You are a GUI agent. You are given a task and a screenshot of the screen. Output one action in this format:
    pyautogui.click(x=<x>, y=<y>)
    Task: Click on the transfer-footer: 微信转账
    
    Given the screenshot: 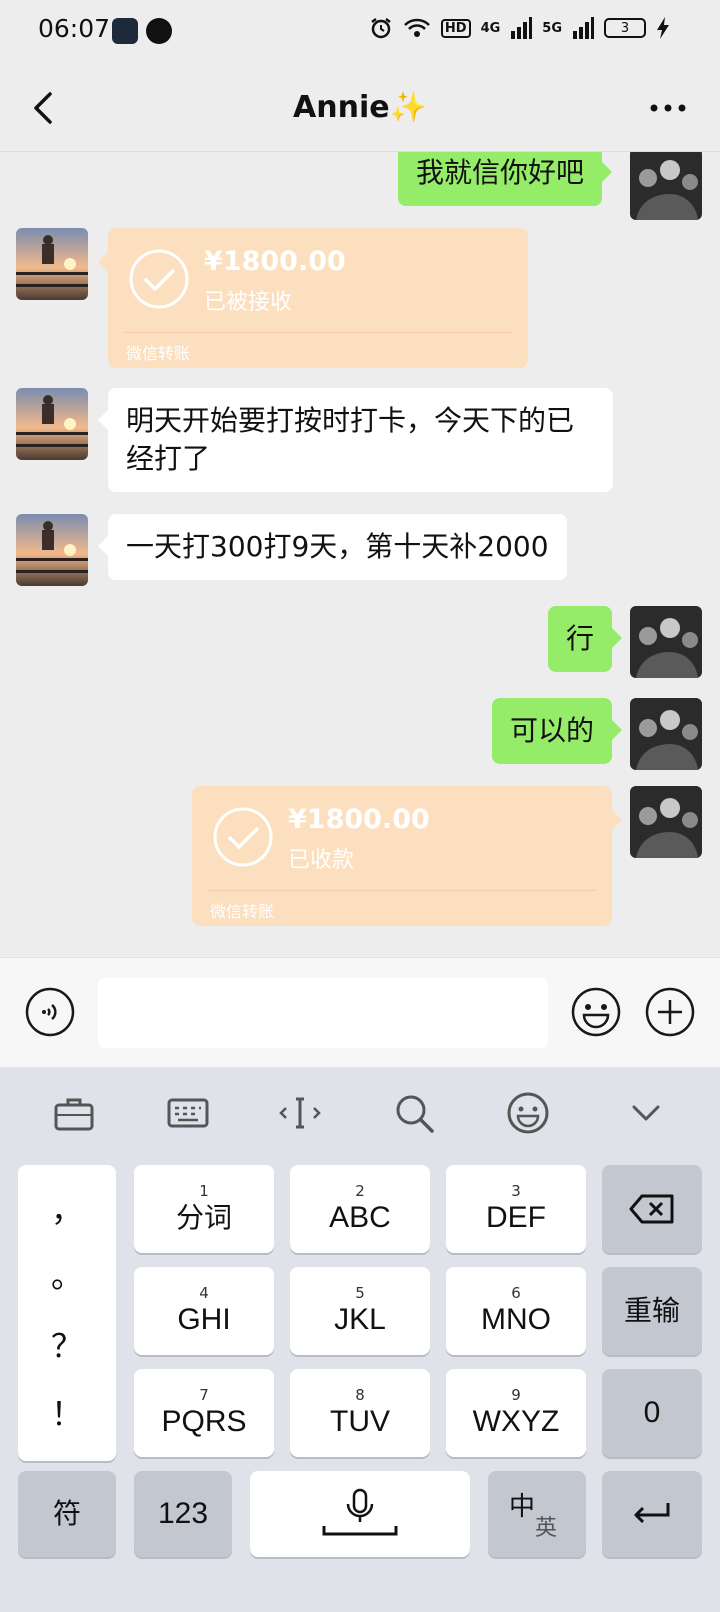 What is the action you would take?
    pyautogui.click(x=242, y=911)
    